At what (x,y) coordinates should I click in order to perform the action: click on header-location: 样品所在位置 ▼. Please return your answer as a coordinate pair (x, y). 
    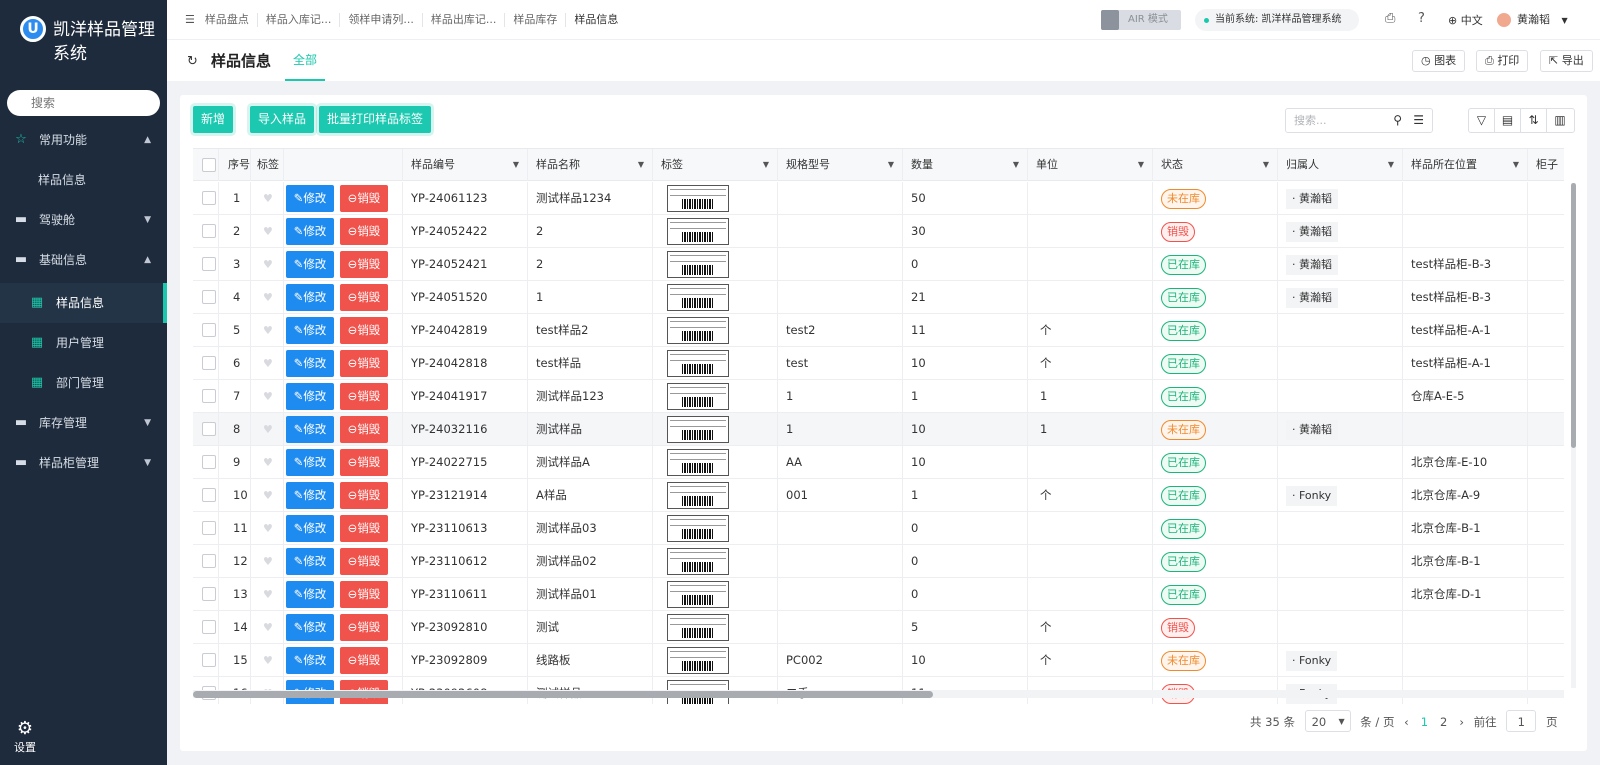
    Looking at the image, I should click on (1465, 165).